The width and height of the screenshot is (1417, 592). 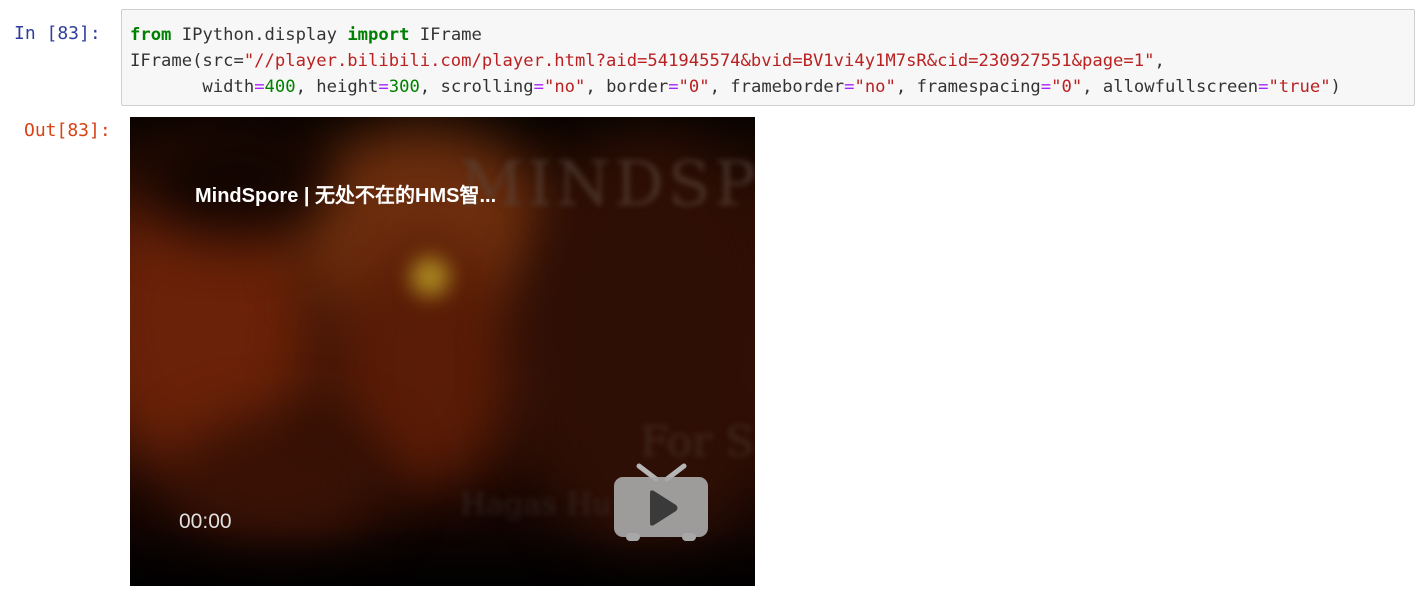 I want to click on blurred-background-text: Hagas Hu, so click(x=536, y=504).